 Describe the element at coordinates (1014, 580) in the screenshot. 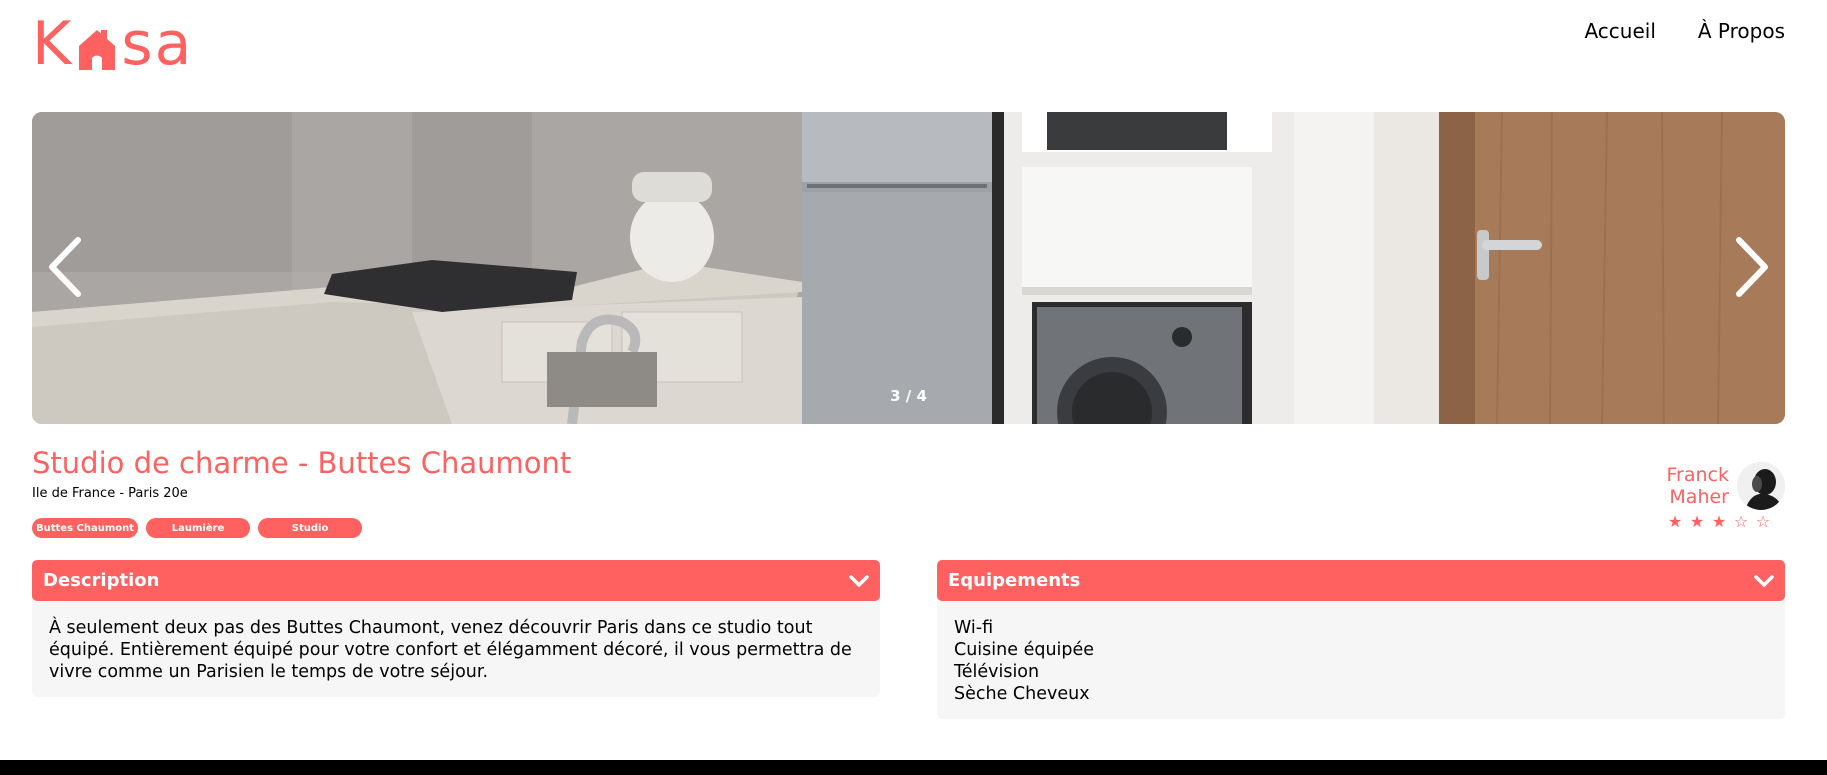

I see `equipments-title: Equipements` at that location.